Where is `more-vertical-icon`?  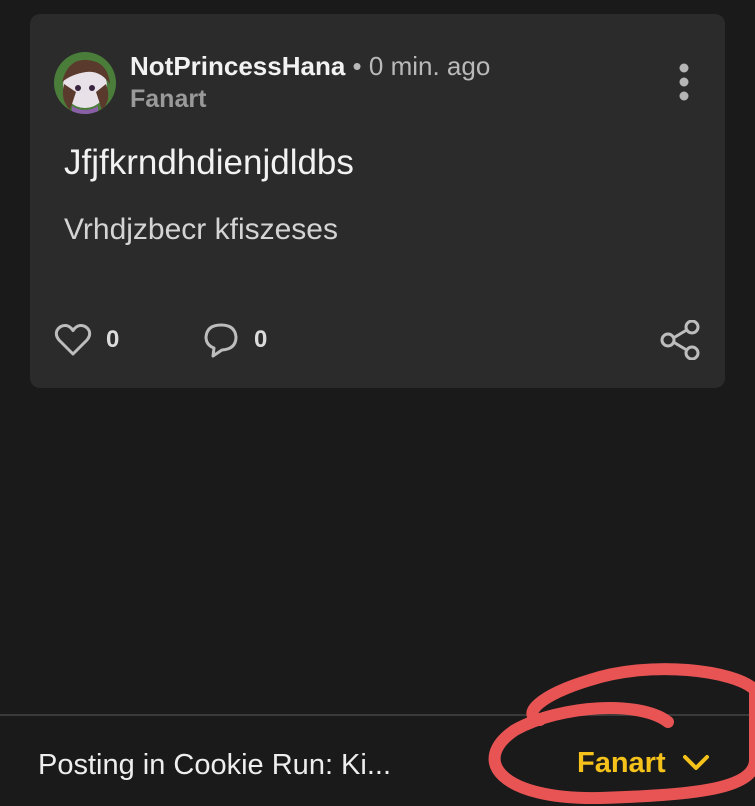
more-vertical-icon is located at coordinates (684, 82).